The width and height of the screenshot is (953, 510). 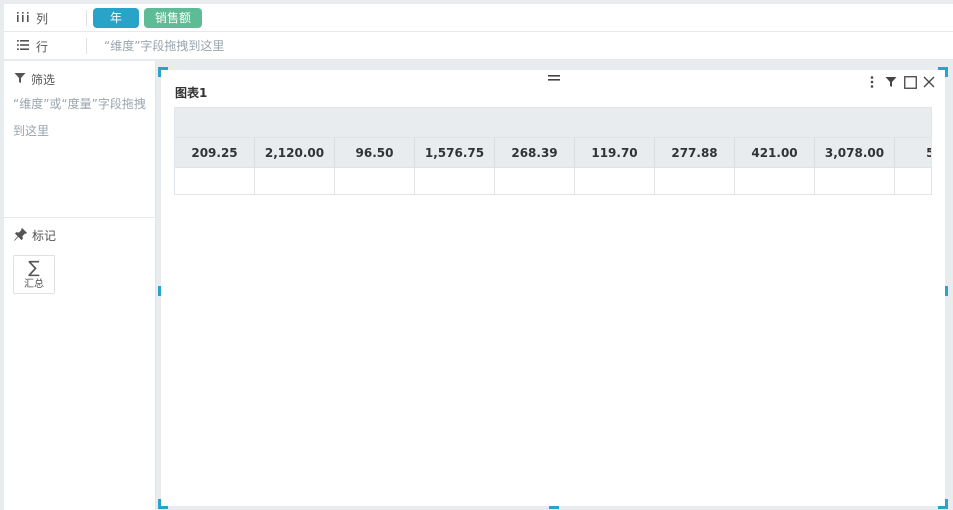 I want to click on value-cell: 119.70, so click(x=615, y=152).